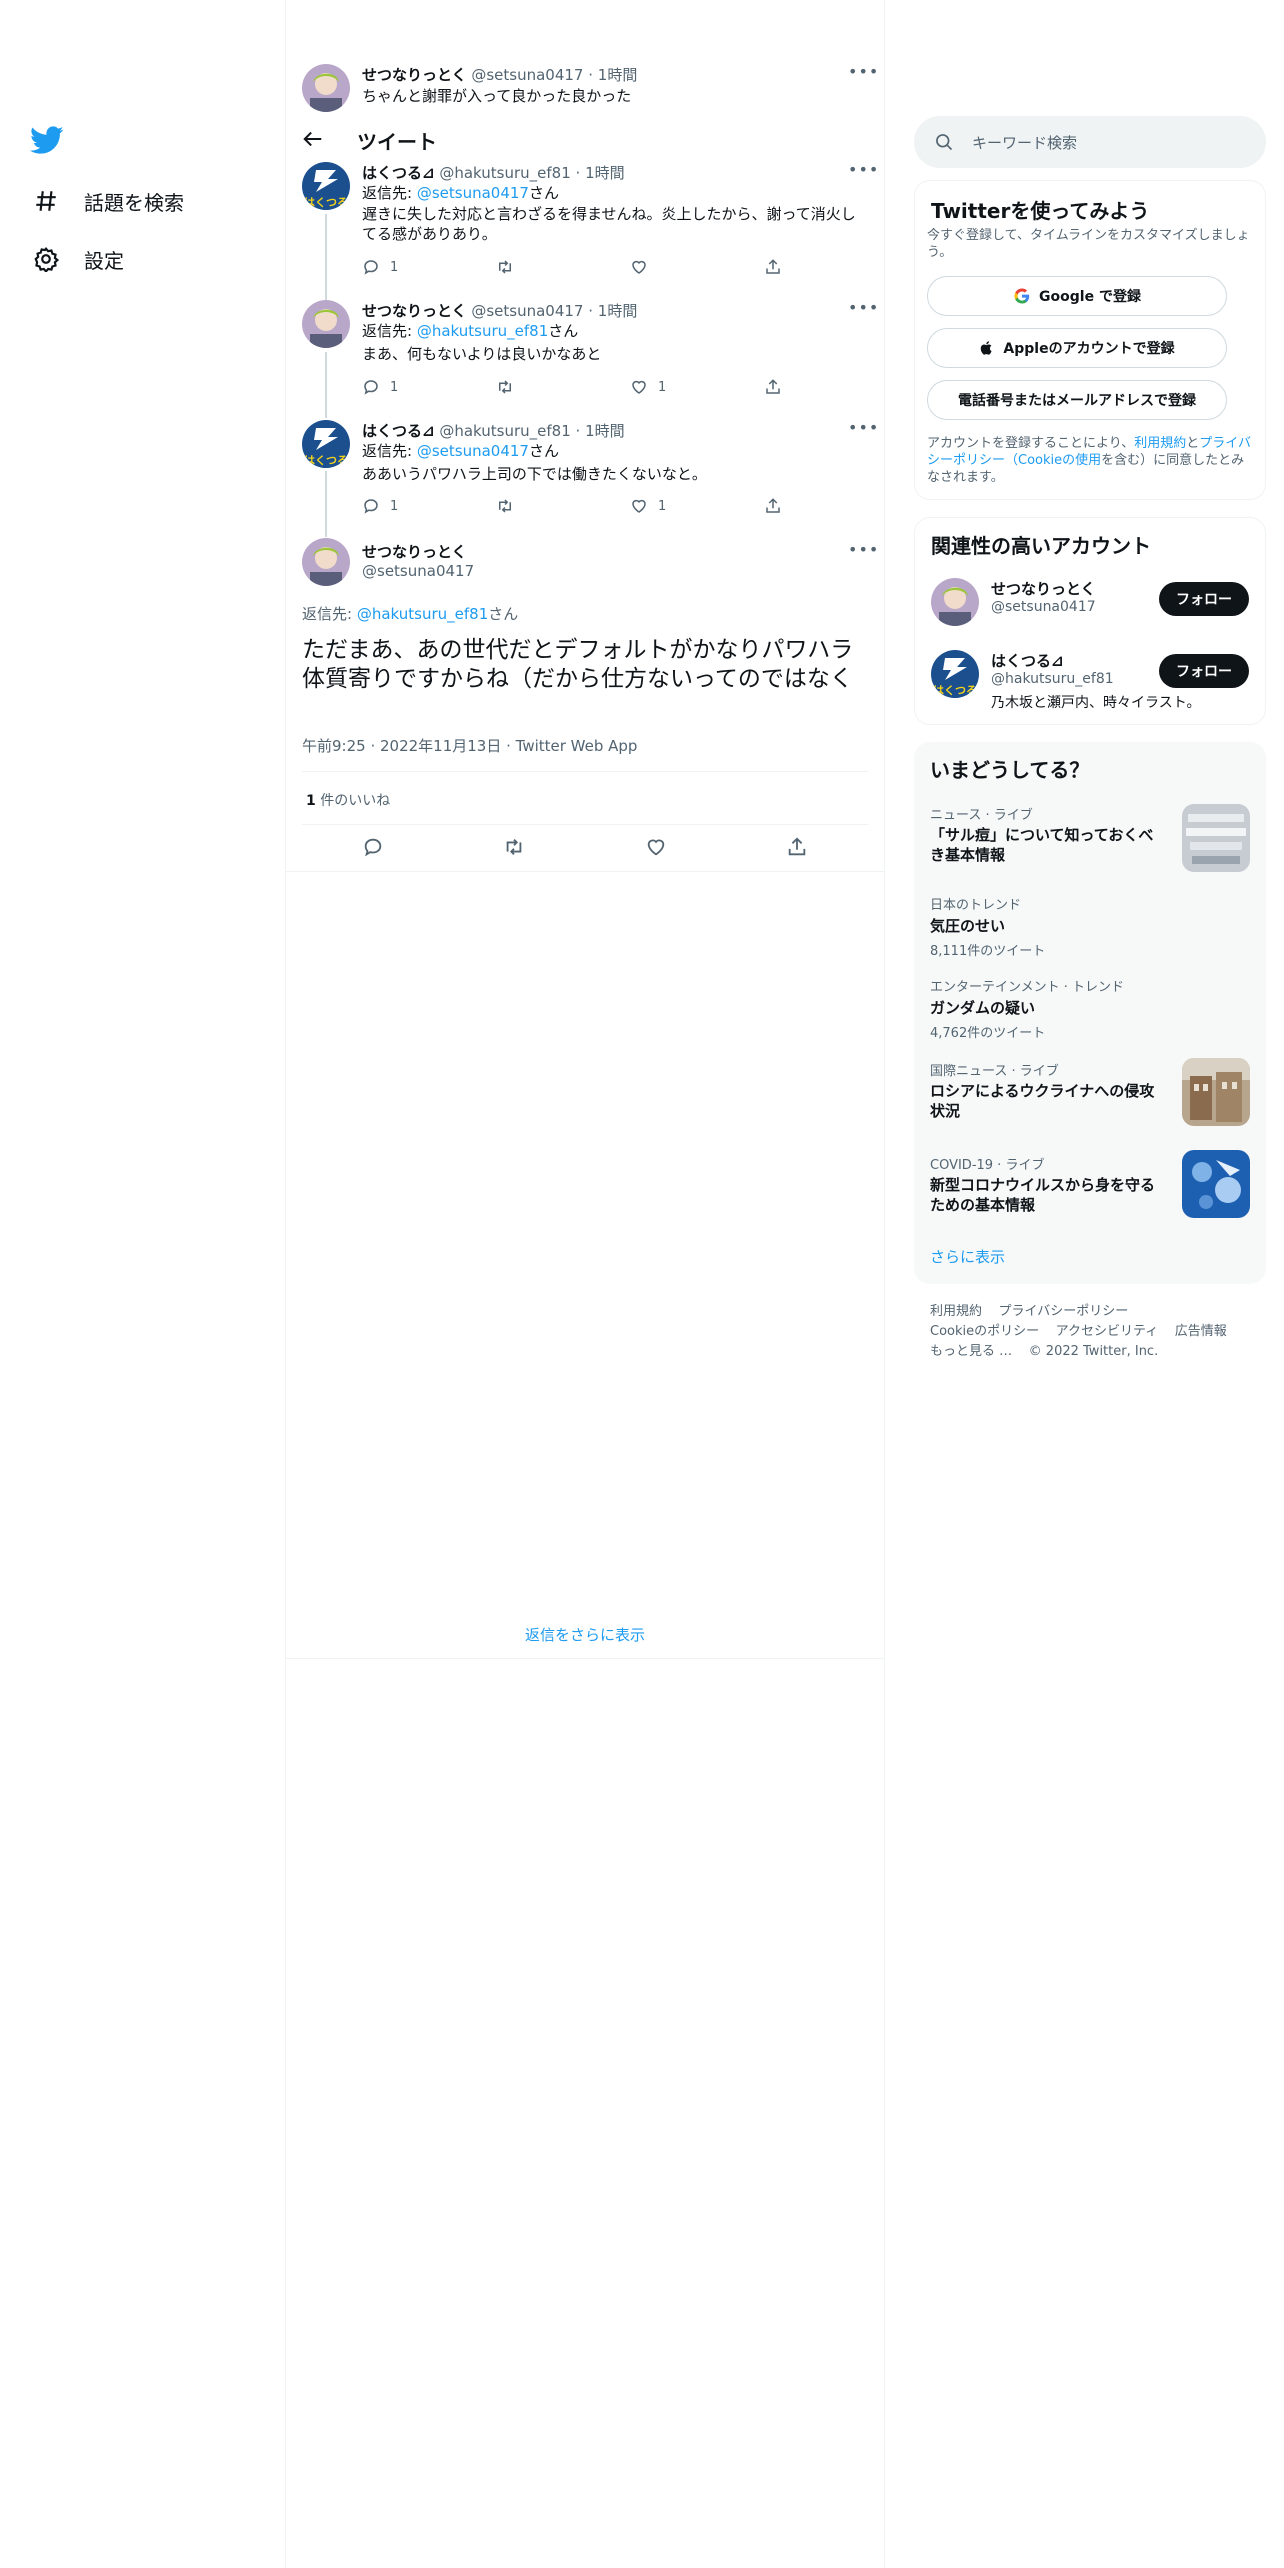 This screenshot has height=2568, width=1284. What do you see at coordinates (988, 1033) in the screenshot?
I see `trend-count: 4,762件のツイート` at bounding box center [988, 1033].